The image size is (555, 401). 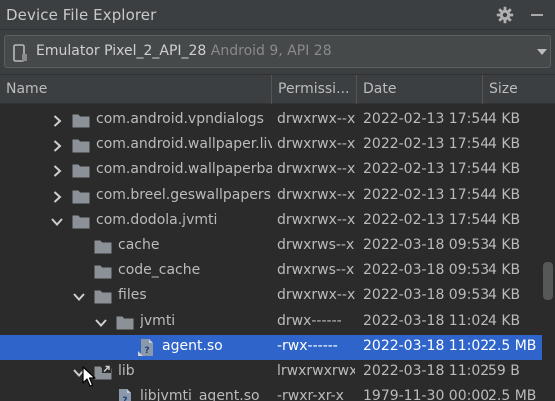 I want to click on gear-icon, so click(x=505, y=15).